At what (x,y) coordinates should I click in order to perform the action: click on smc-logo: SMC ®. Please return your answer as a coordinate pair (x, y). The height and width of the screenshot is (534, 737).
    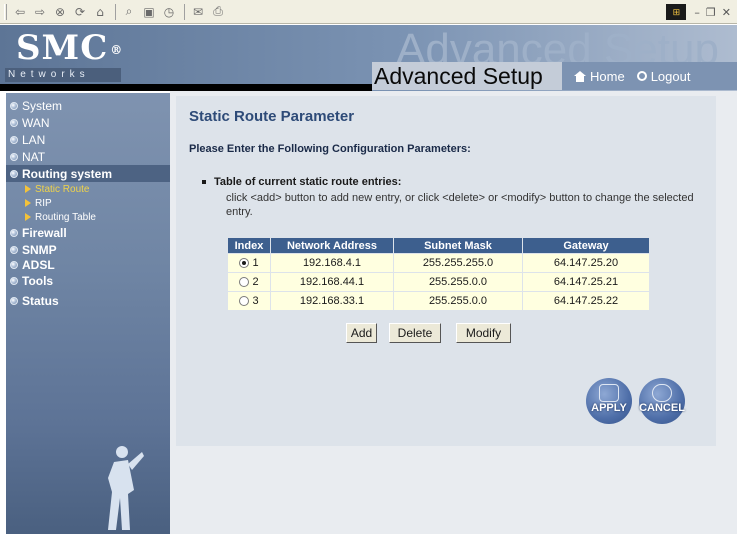
    Looking at the image, I should click on (69, 48).